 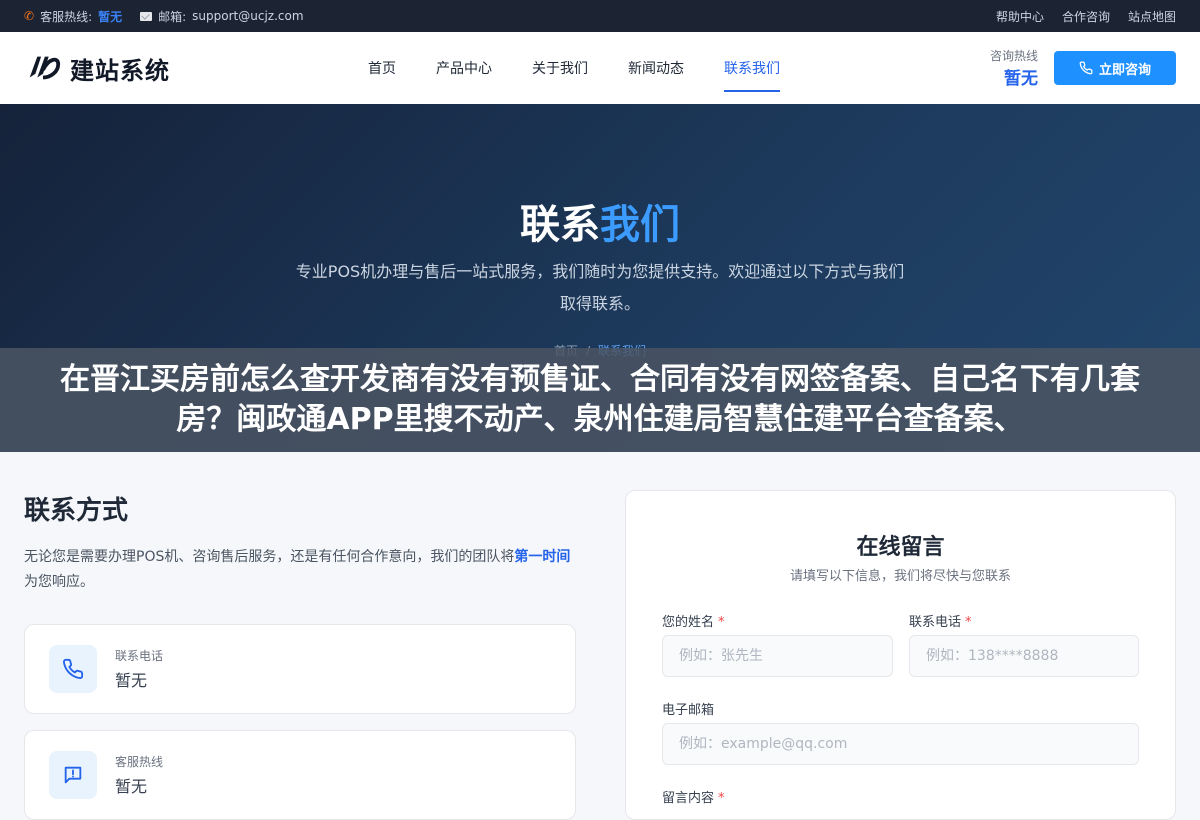 I want to click on consult-now-button: 立即咨询, so click(x=1115, y=68).